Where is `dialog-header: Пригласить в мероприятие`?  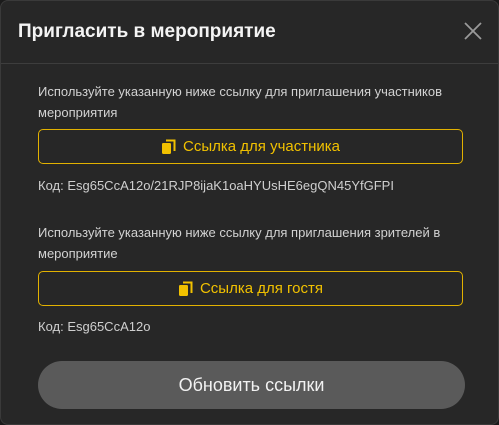 dialog-header: Пригласить в мероприятие is located at coordinates (249, 32).